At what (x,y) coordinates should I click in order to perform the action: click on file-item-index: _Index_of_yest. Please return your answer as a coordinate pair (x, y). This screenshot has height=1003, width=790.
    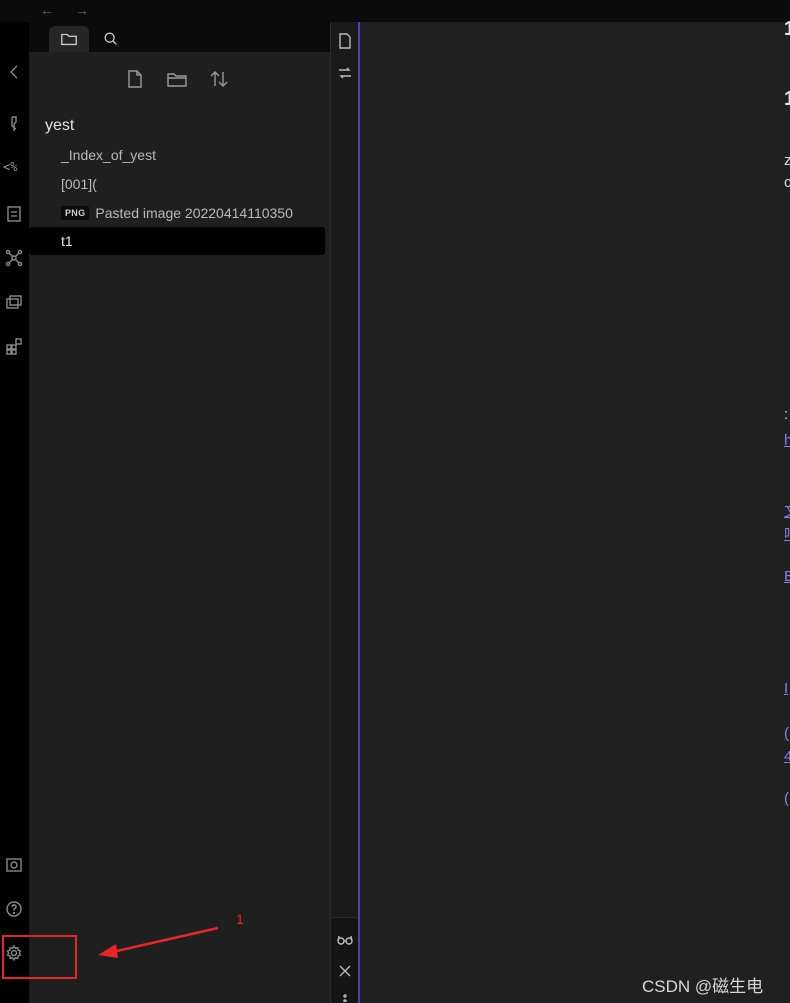
    Looking at the image, I should click on (177, 155).